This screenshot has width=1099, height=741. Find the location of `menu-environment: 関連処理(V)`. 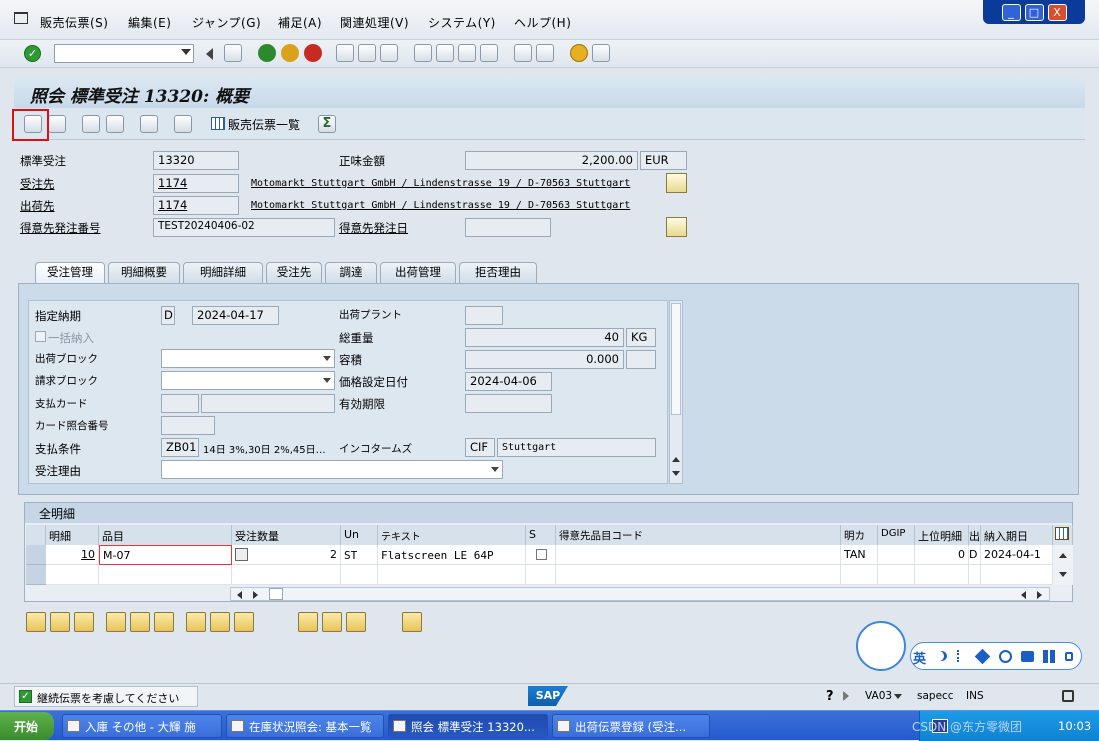

menu-environment: 関連処理(V) is located at coordinates (374, 22).